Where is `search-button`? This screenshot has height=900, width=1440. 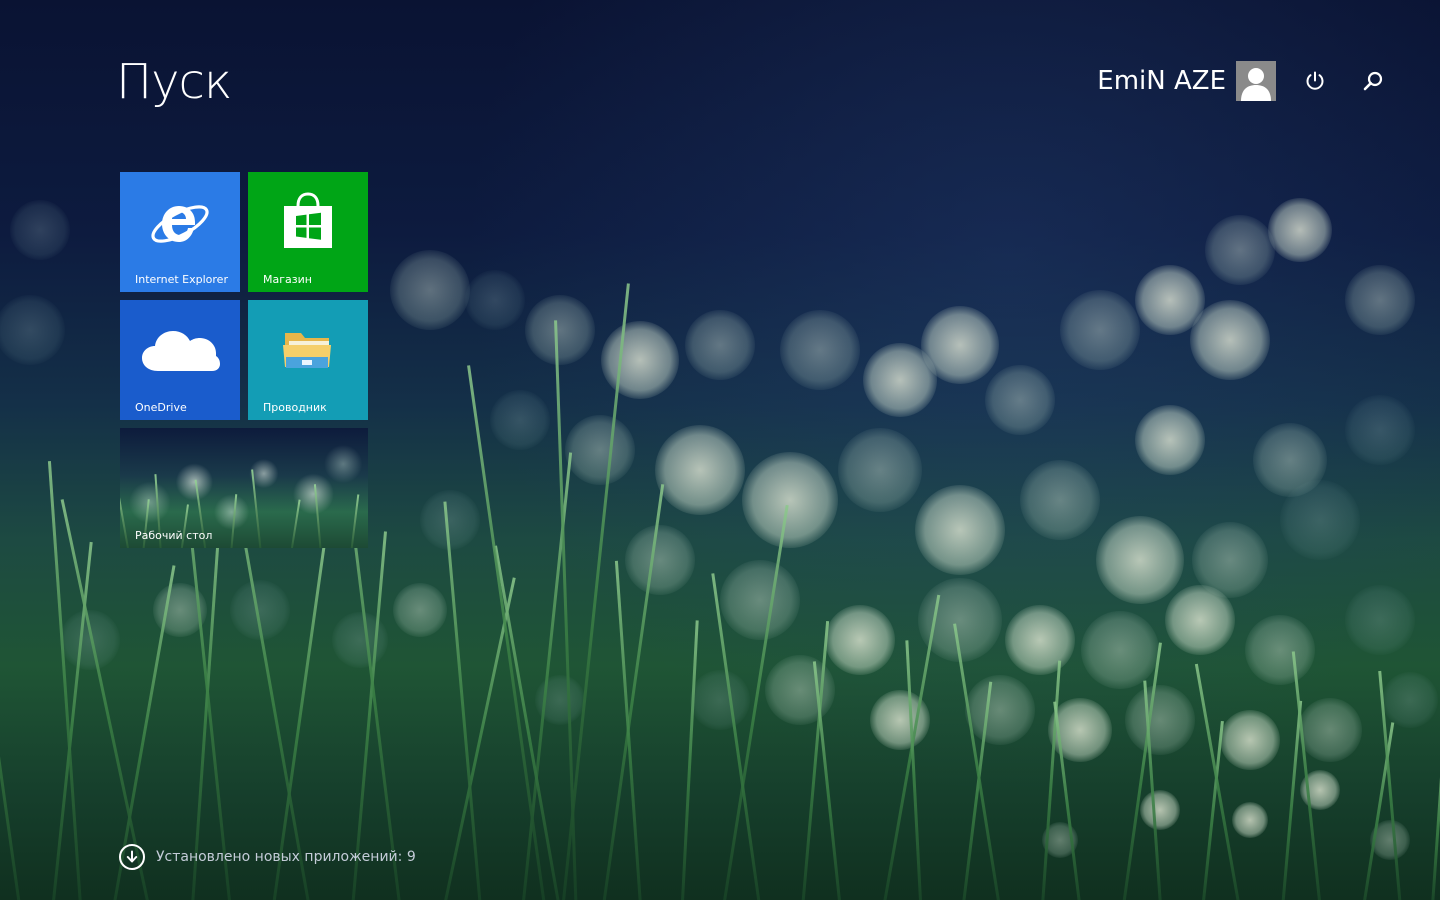 search-button is located at coordinates (1373, 81).